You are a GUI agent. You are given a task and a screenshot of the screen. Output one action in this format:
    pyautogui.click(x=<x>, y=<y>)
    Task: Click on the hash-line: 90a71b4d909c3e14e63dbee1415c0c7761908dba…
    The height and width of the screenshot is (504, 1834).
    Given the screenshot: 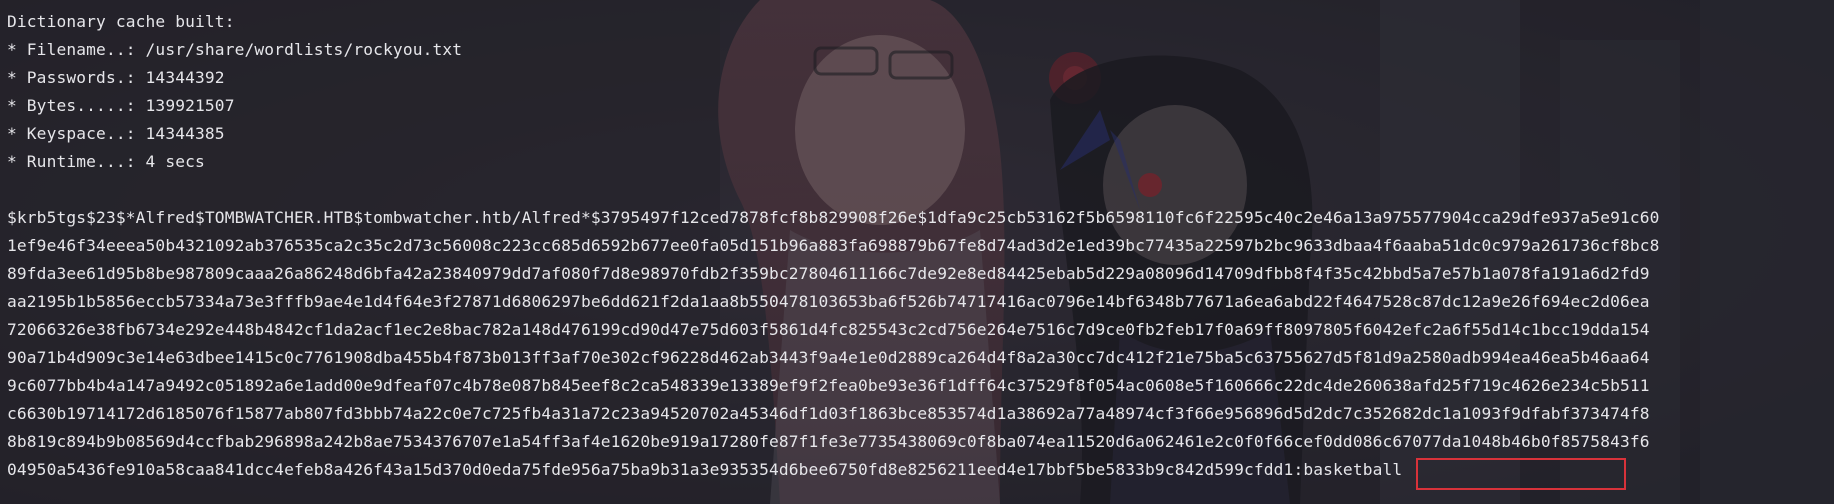 What is the action you would take?
    pyautogui.click(x=828, y=357)
    